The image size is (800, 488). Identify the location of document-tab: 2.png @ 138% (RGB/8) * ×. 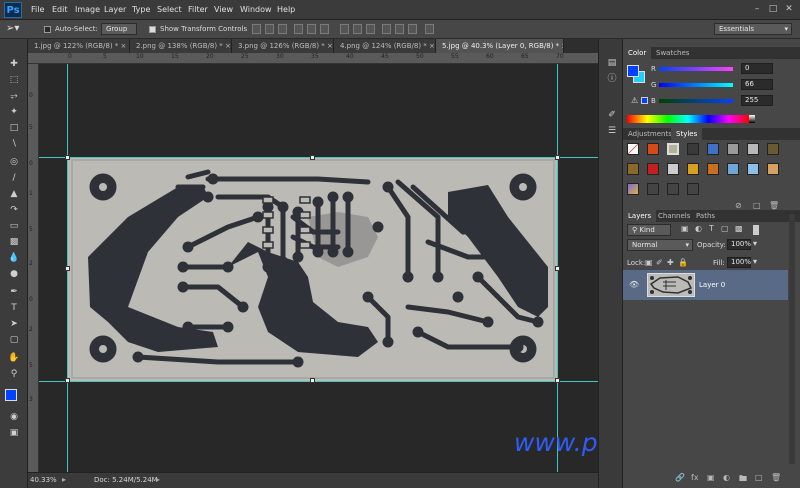
(181, 46).